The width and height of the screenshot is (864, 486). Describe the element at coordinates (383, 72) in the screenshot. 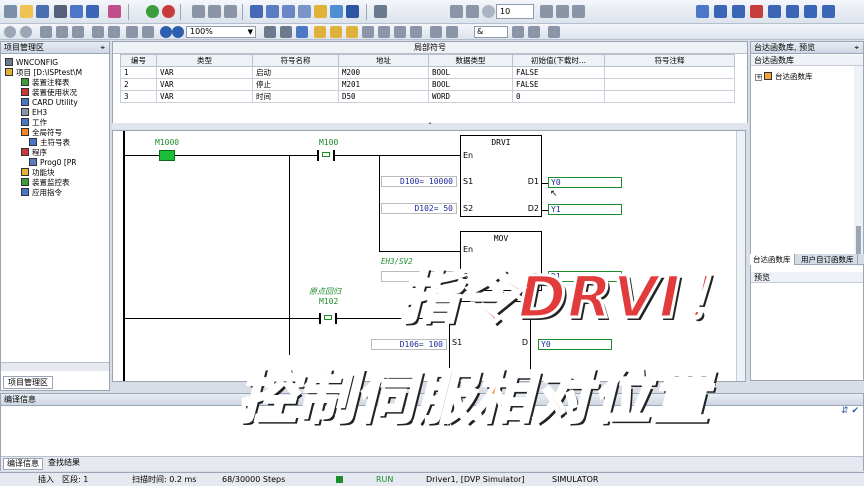

I see `table-cell: M200` at that location.